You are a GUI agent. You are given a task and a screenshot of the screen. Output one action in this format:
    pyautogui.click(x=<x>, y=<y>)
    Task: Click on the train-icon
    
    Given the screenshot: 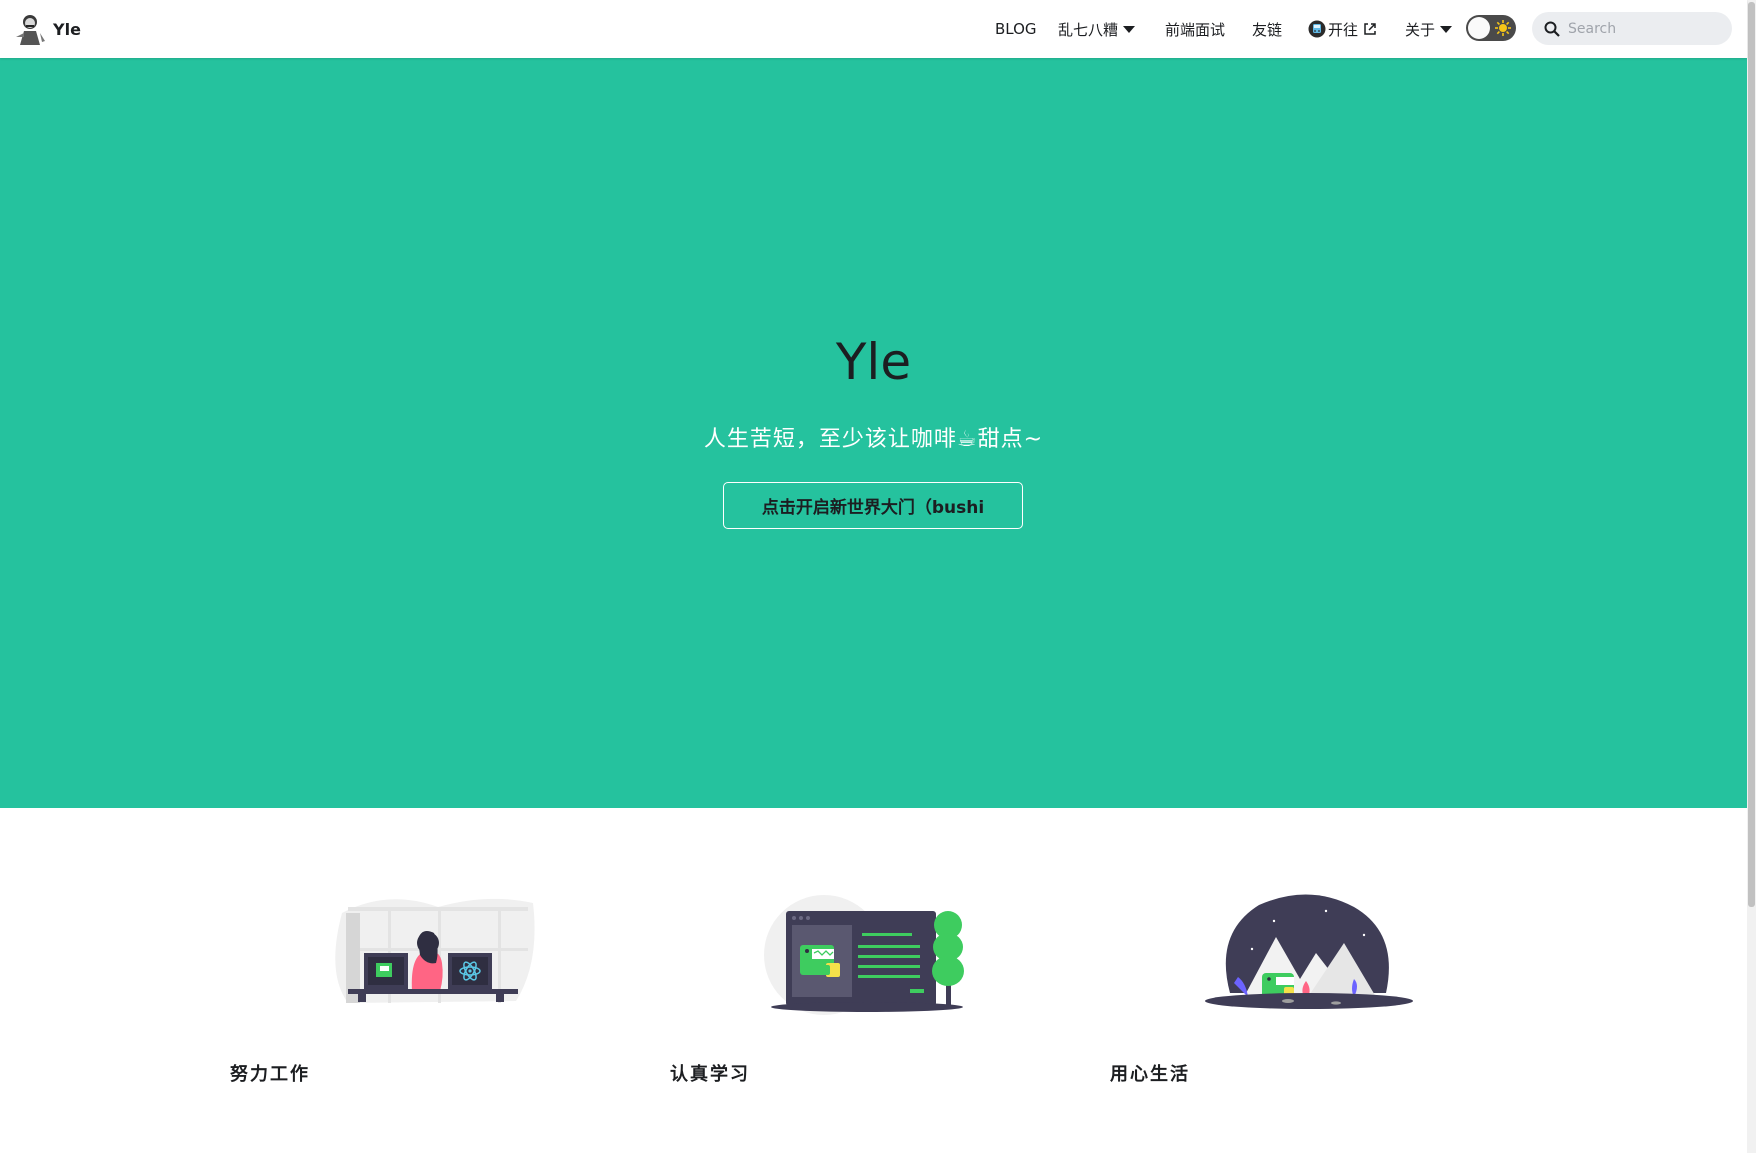 What is the action you would take?
    pyautogui.click(x=1317, y=29)
    